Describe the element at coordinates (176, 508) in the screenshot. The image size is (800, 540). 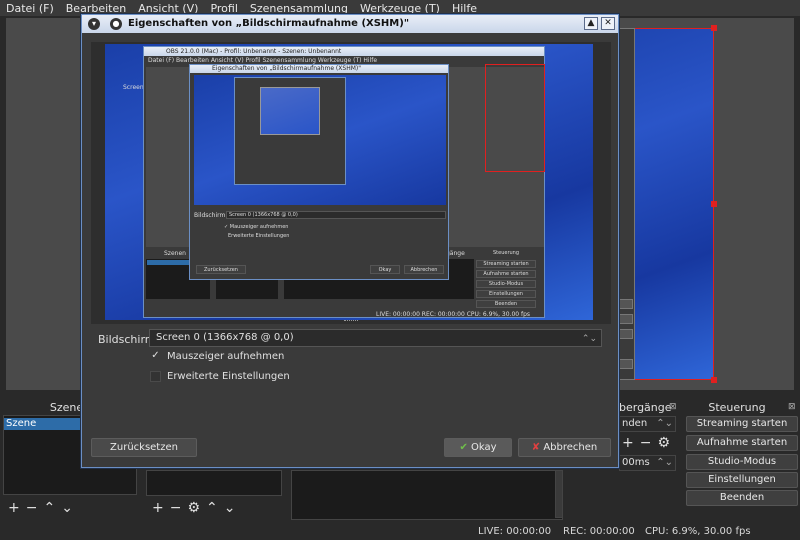
I see `remove-source-icon: −` at that location.